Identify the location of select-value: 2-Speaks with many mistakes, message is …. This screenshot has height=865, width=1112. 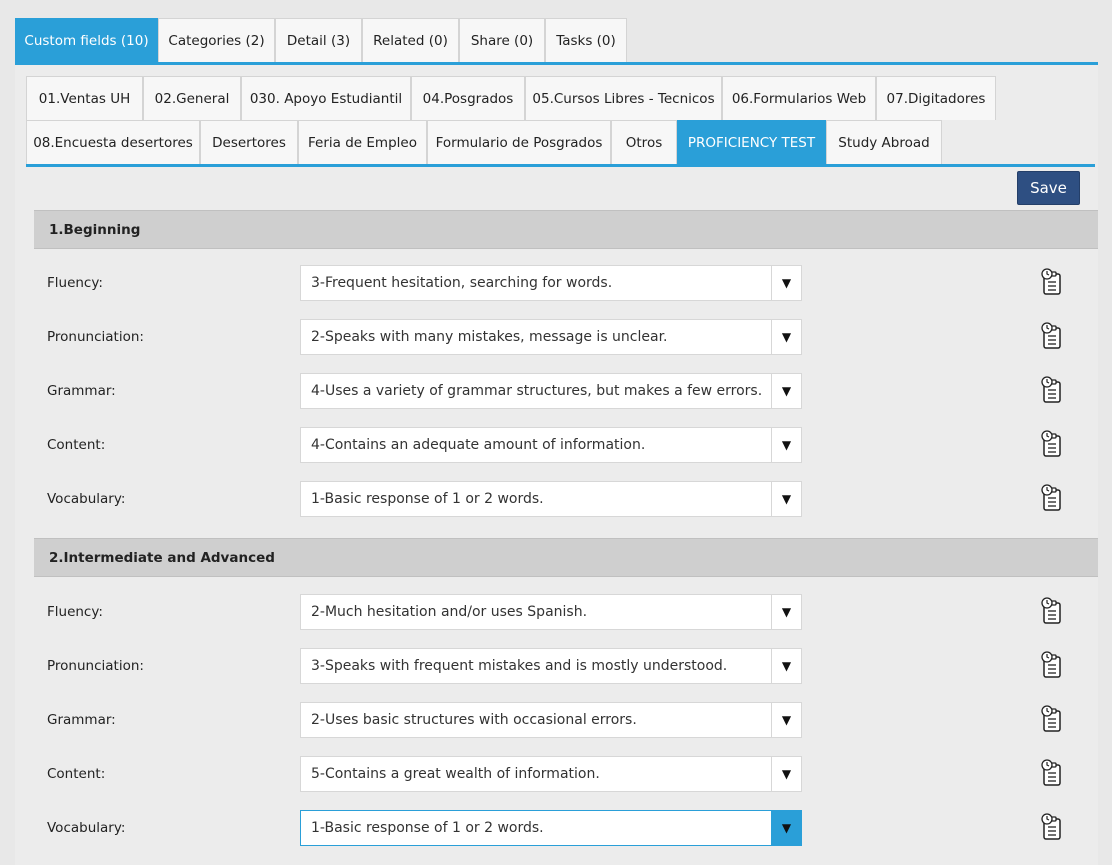
(489, 337).